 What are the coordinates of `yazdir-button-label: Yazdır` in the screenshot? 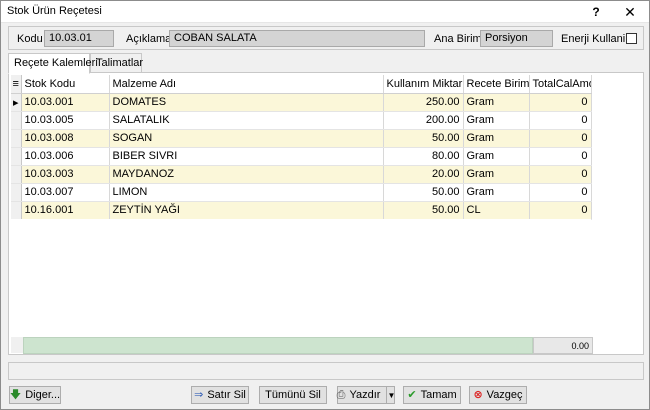 It's located at (365, 395).